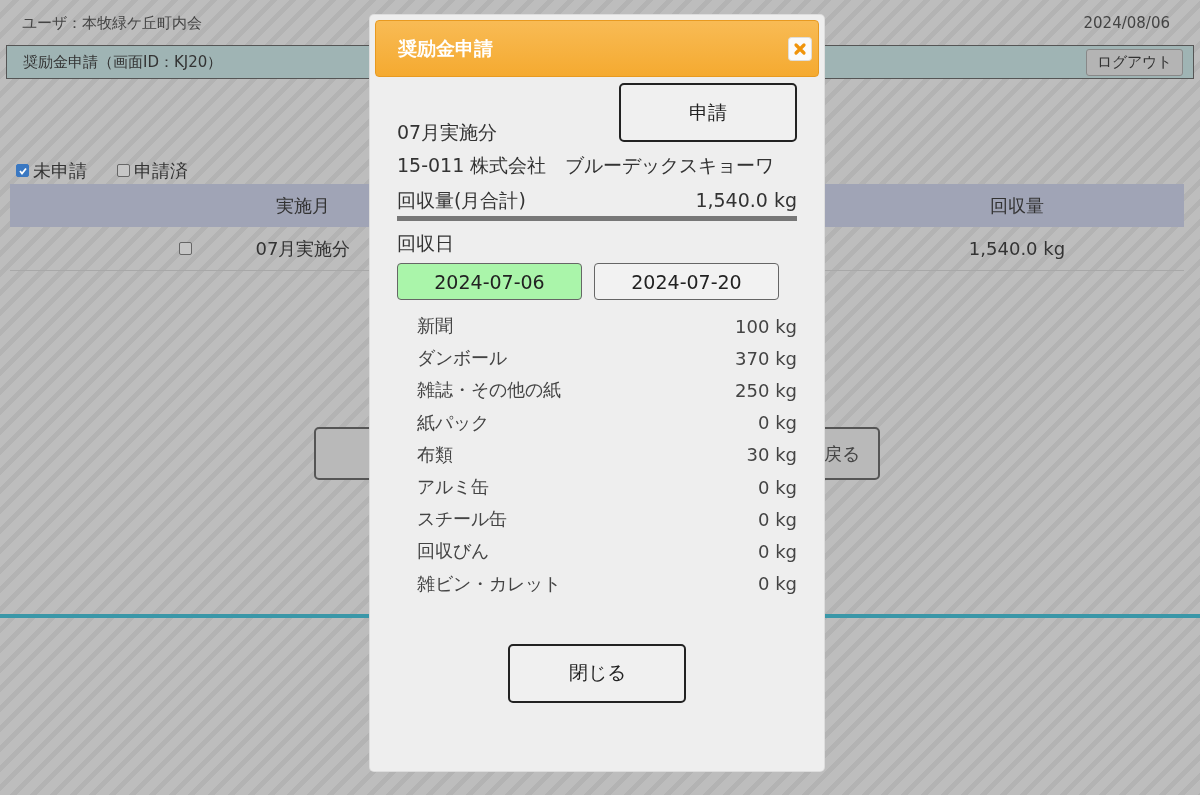 This screenshot has height=795, width=1200. I want to click on column-header: 回収量, so click(1017, 205).